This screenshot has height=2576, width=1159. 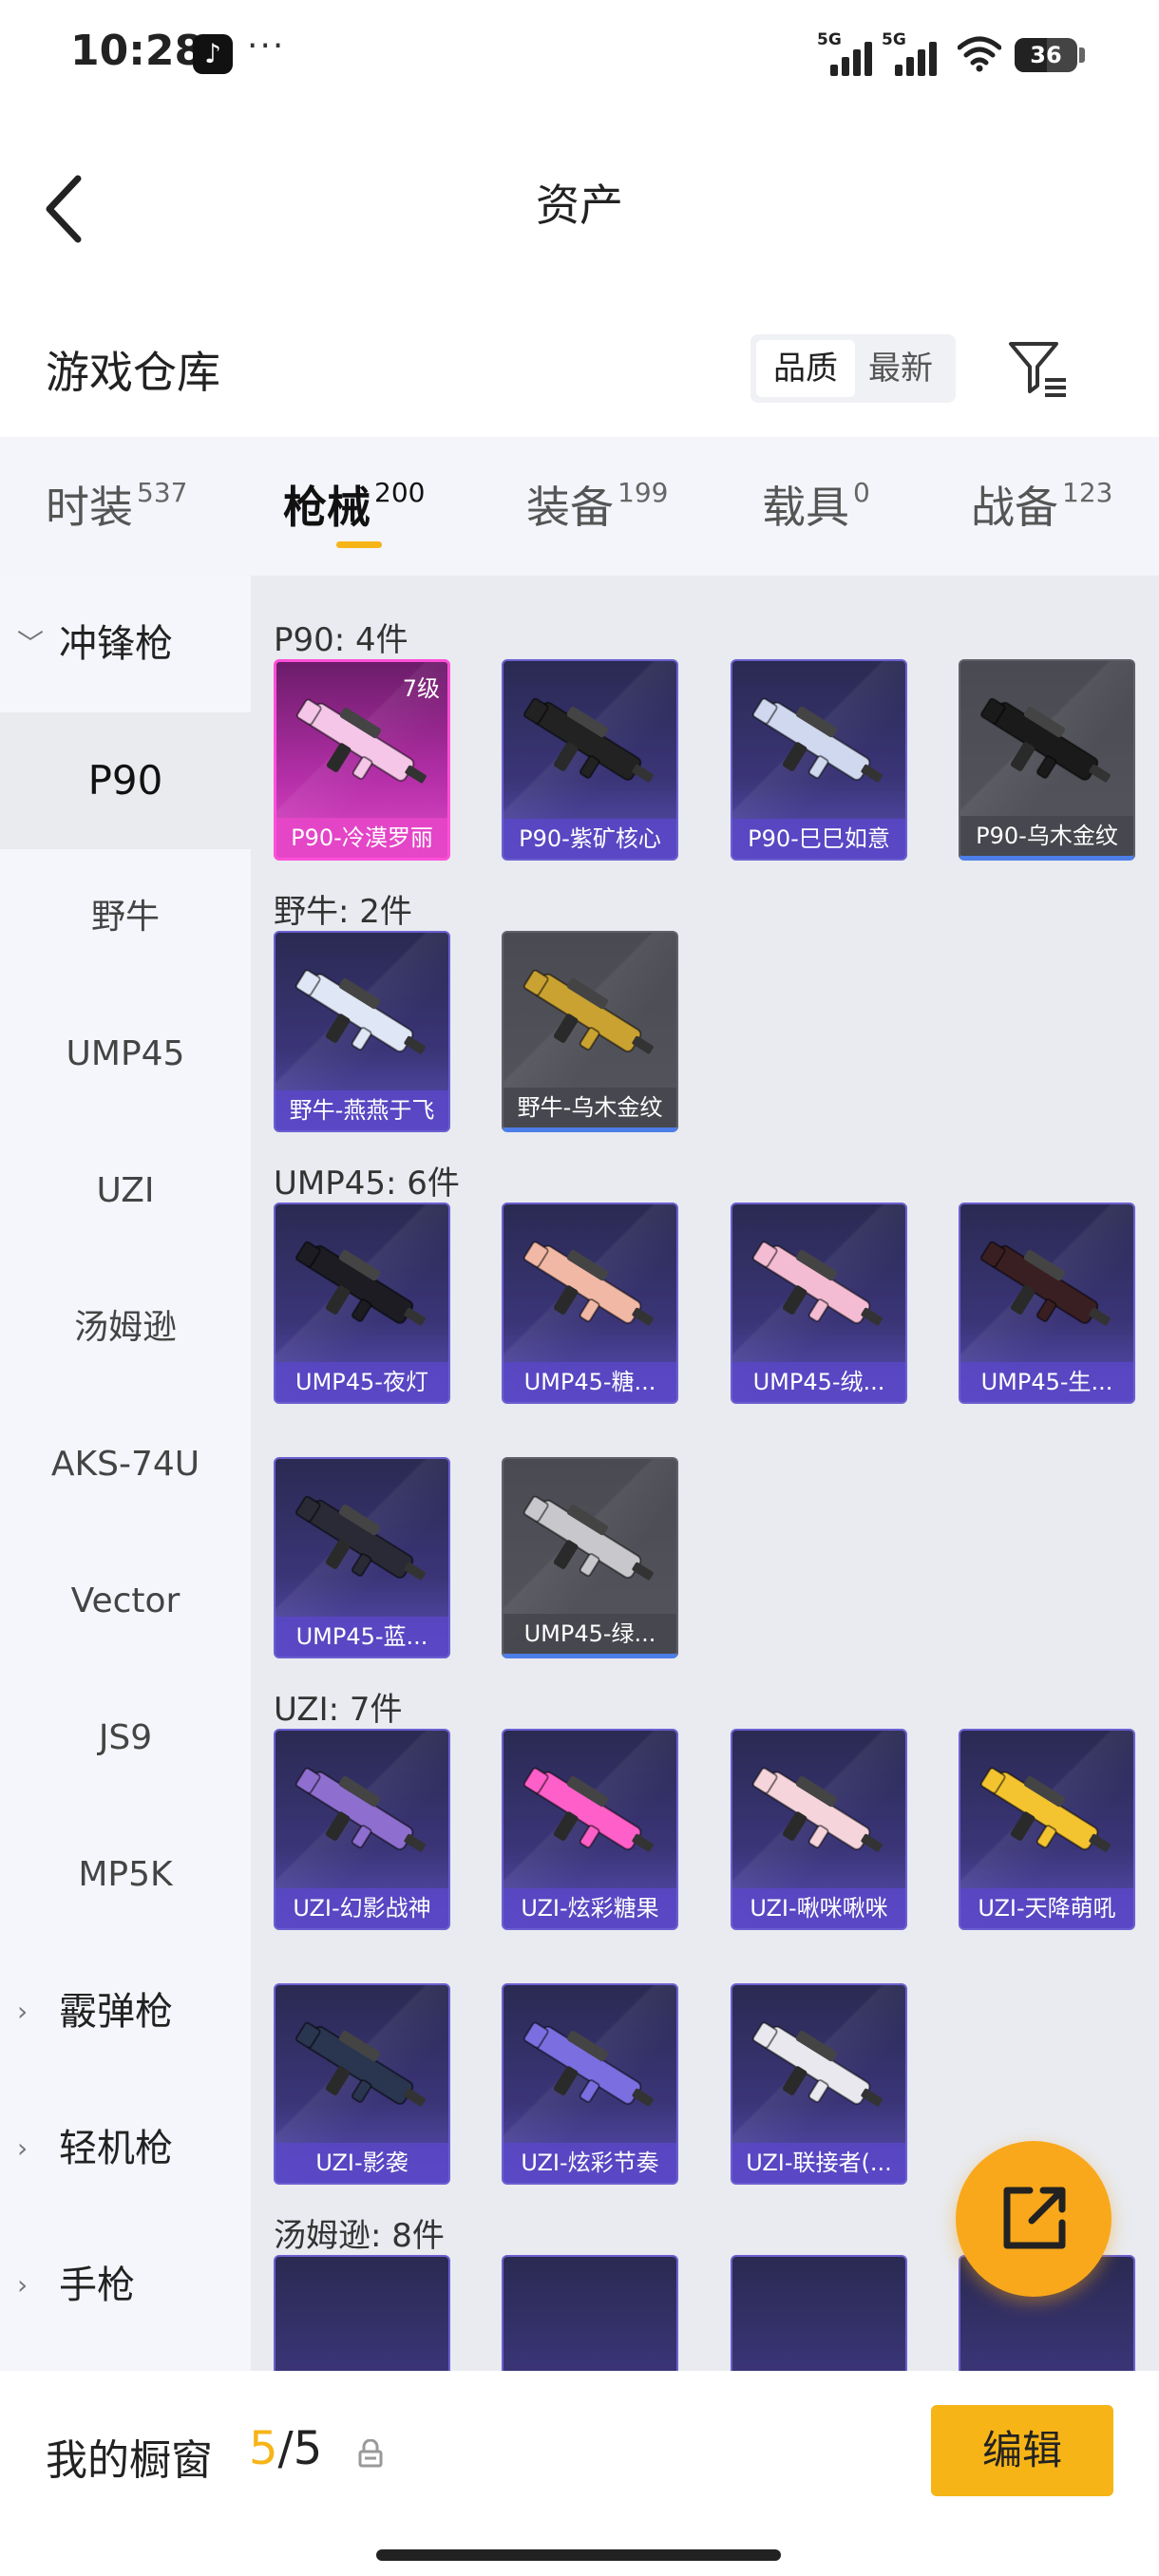 What do you see at coordinates (125, 1738) in the screenshot?
I see `sidebar-item-js9: JS9` at bounding box center [125, 1738].